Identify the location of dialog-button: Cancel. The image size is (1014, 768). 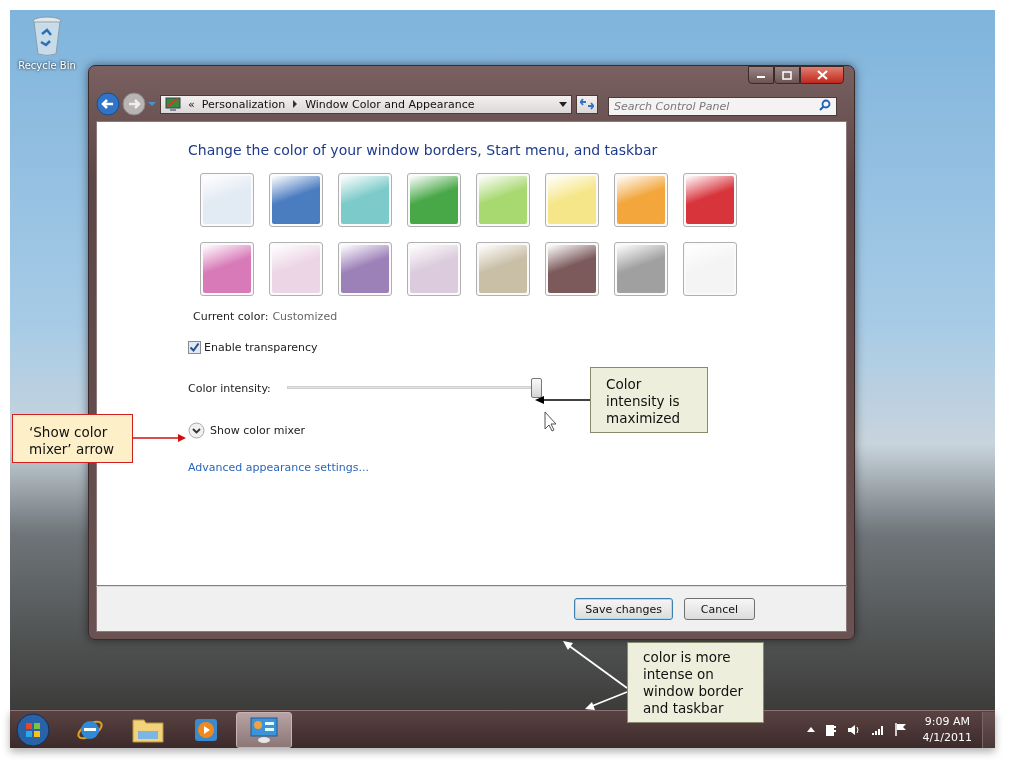
(719, 609).